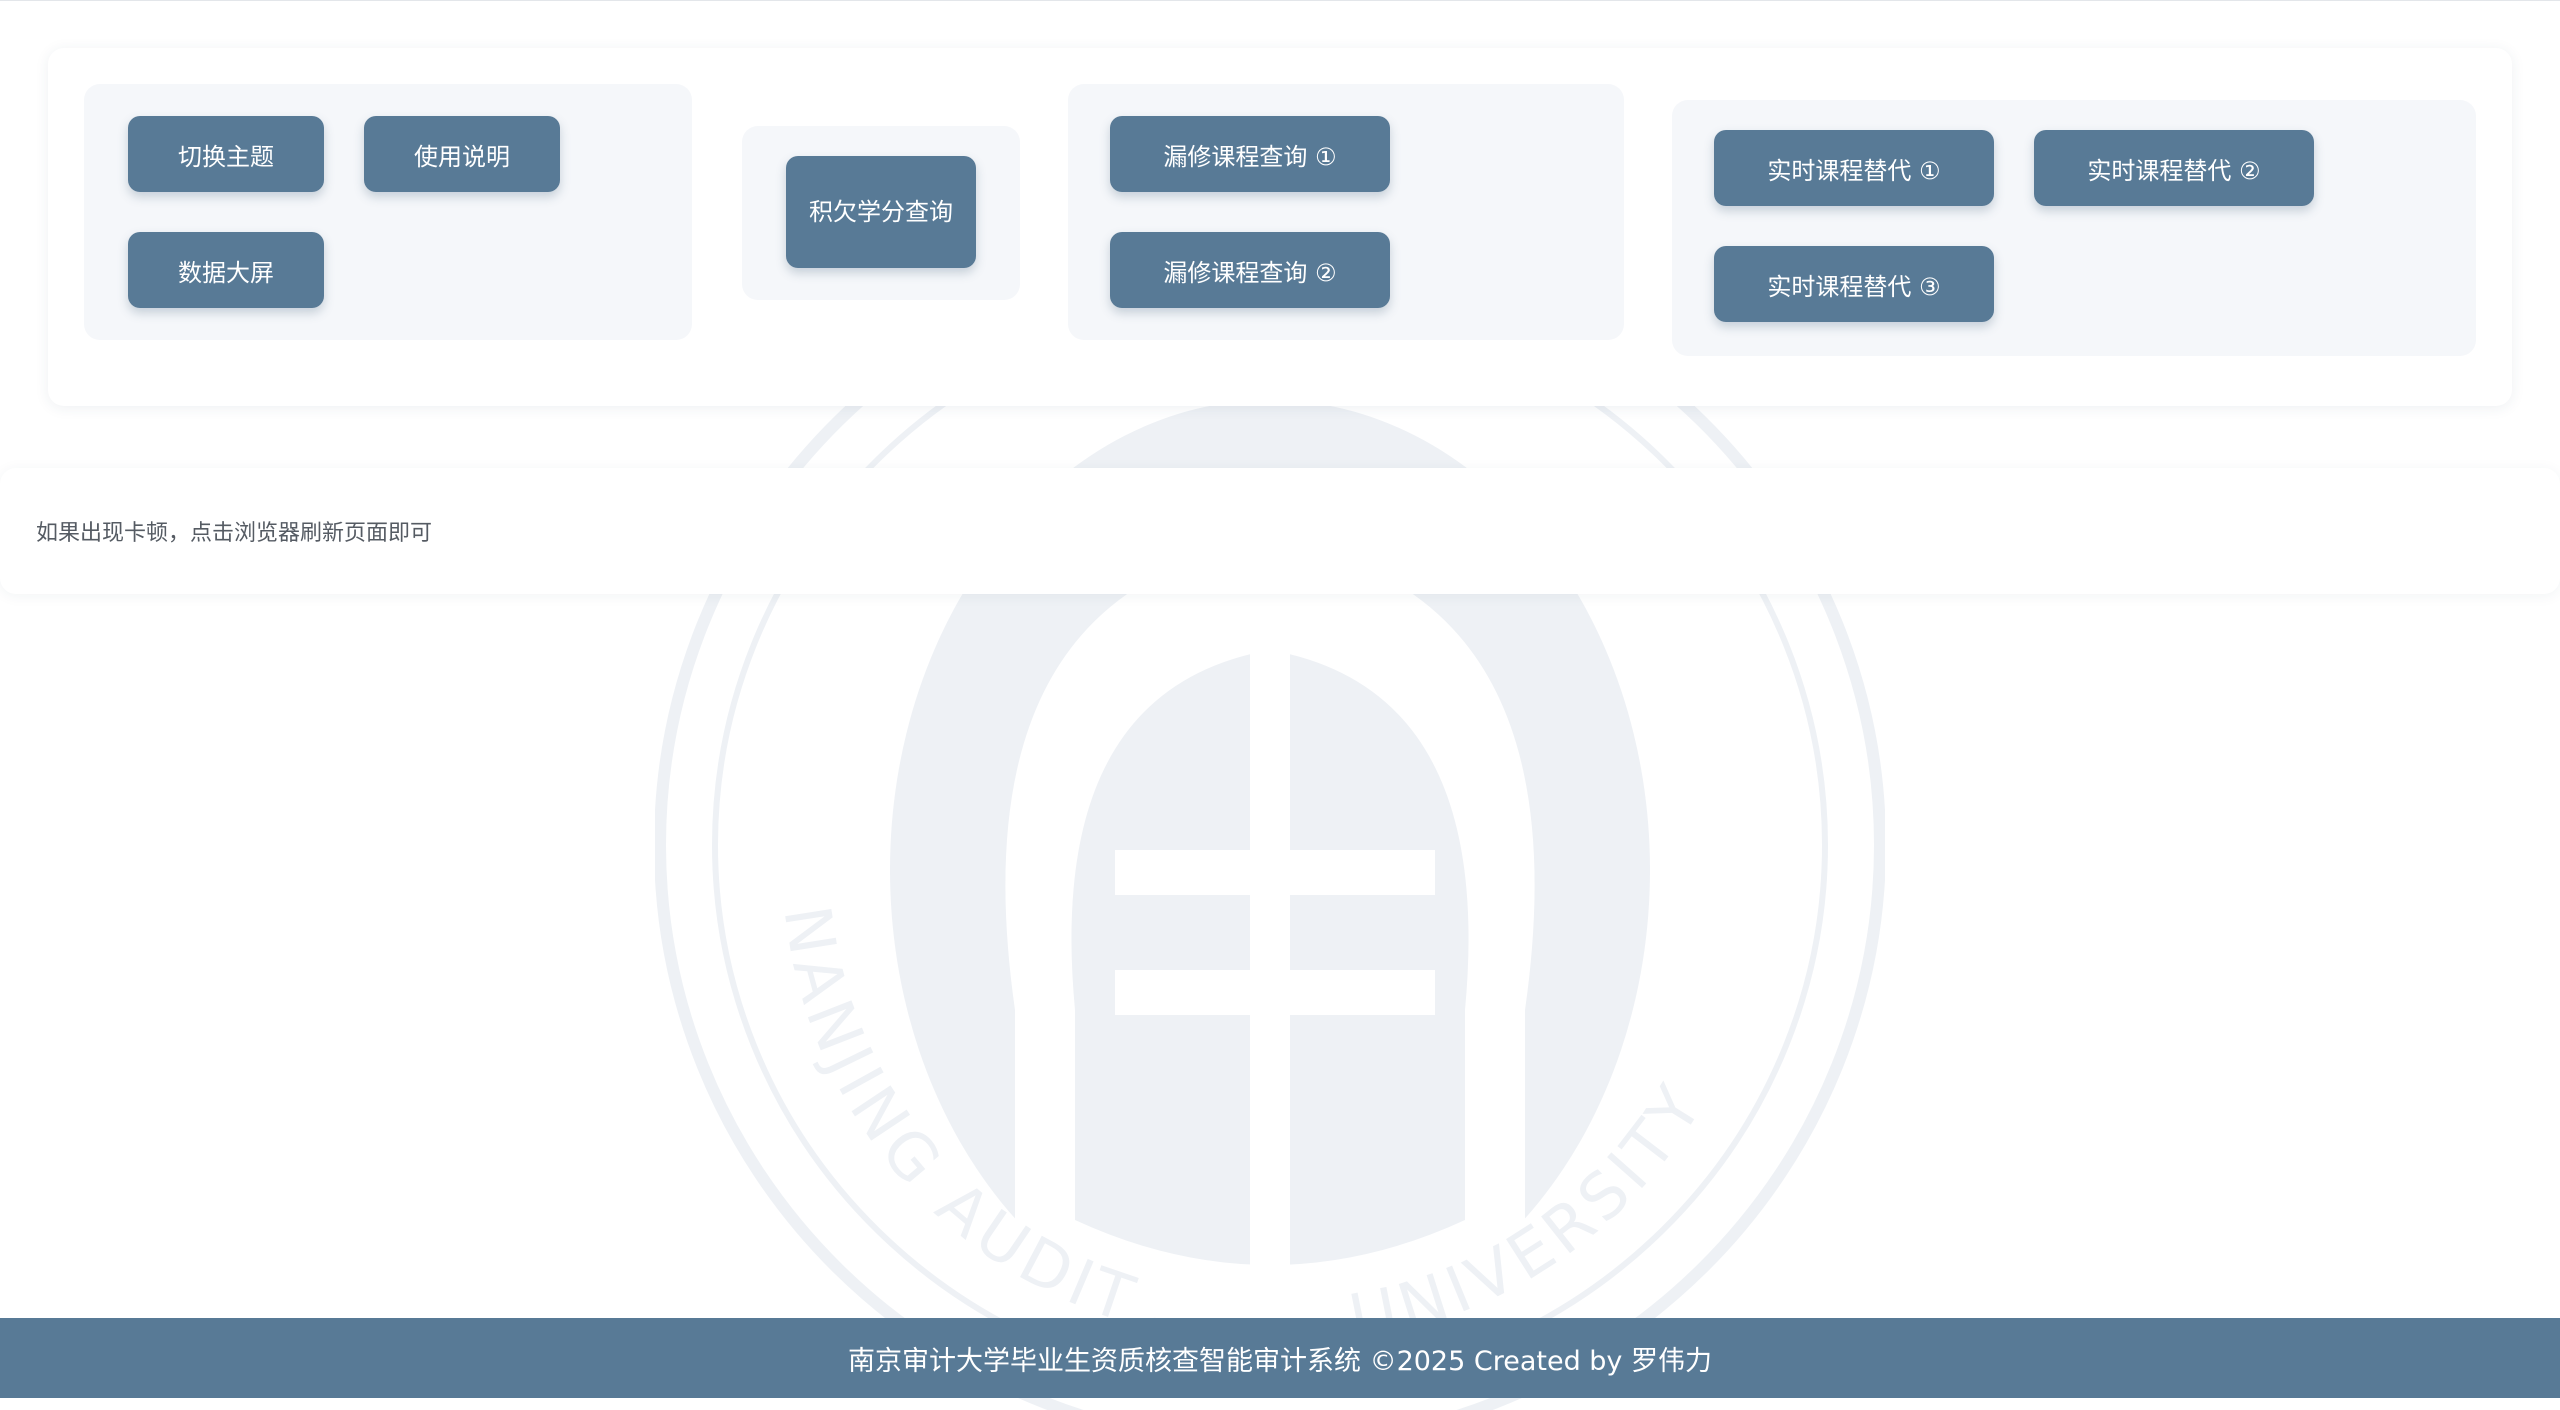 The height and width of the screenshot is (1410, 2560). I want to click on top-divider, so click(1280, 0).